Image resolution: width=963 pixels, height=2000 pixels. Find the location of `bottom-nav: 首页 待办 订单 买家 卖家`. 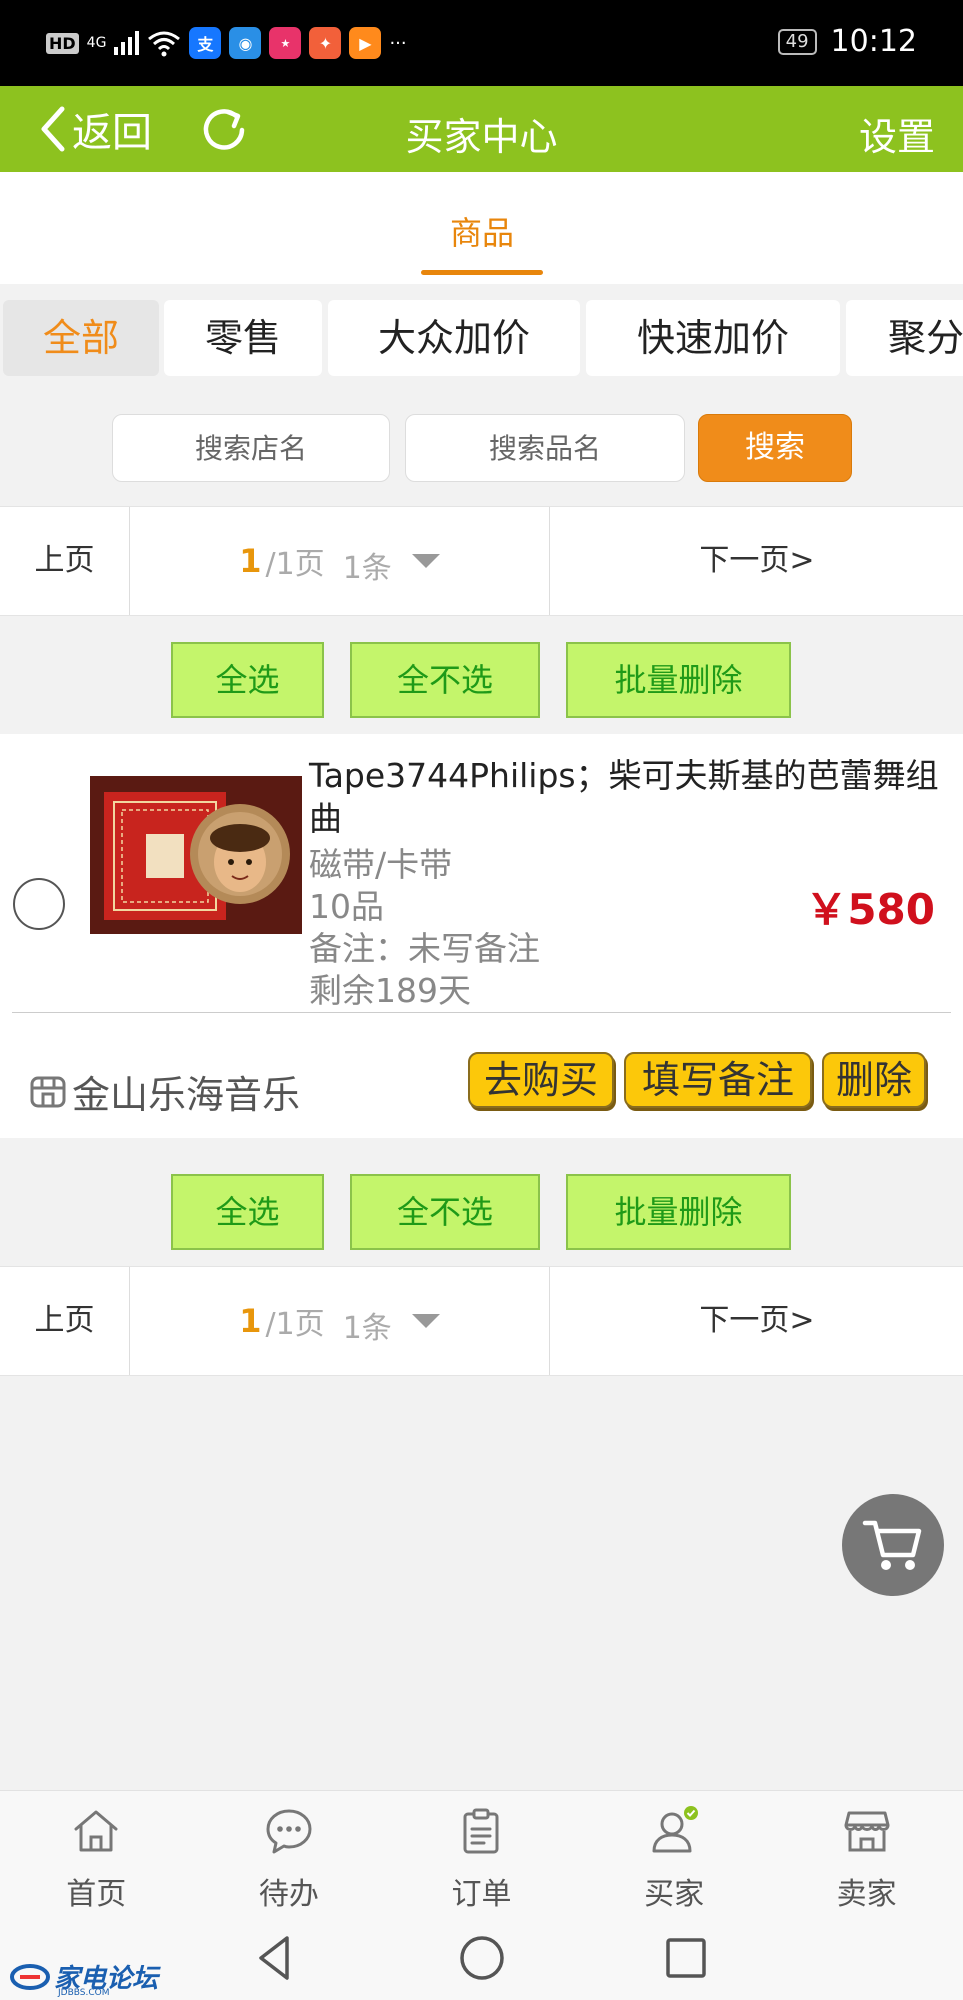

bottom-nav: 首页 待办 订单 买家 卖家 is located at coordinates (481, 1854).